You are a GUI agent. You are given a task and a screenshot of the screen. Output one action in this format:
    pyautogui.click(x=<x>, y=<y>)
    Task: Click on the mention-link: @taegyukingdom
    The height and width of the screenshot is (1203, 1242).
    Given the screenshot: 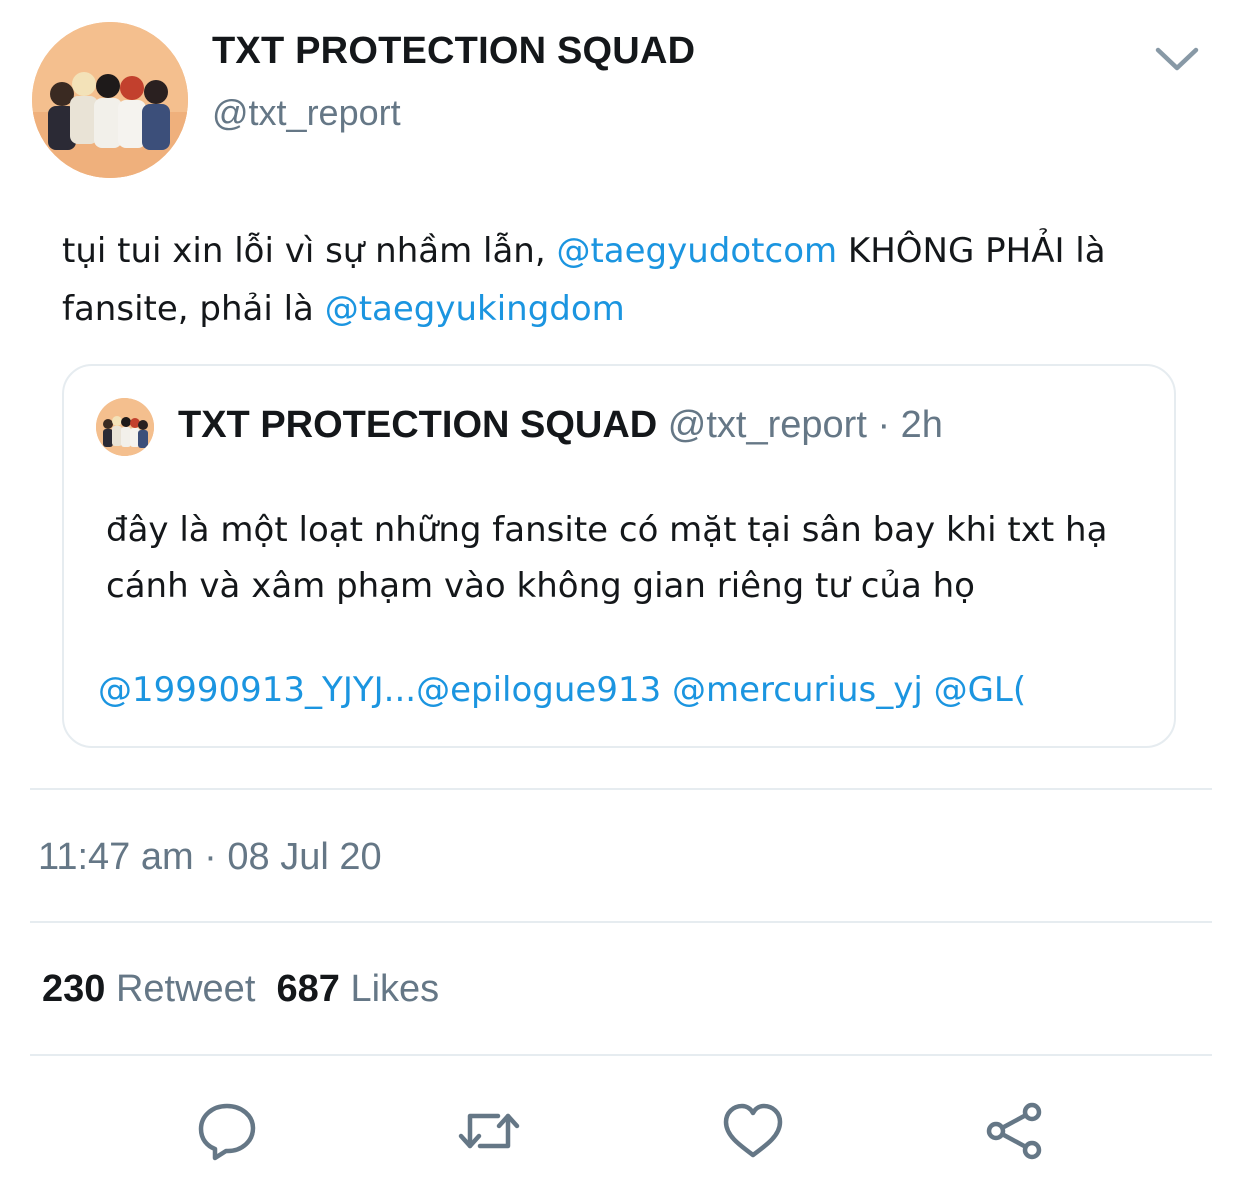 What is the action you would take?
    pyautogui.click(x=475, y=309)
    